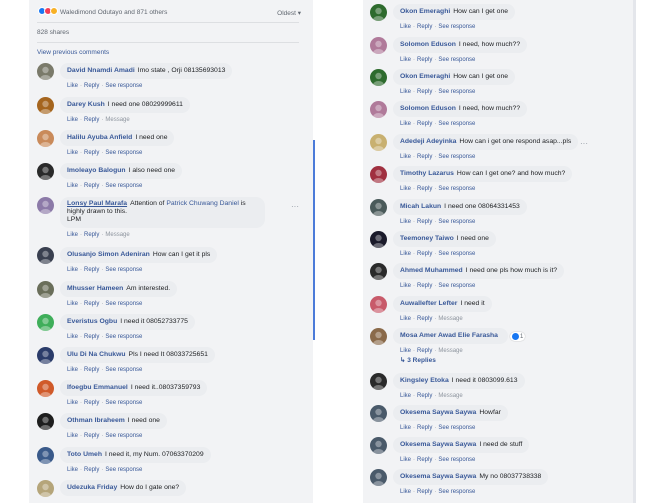 The image size is (664, 503). What do you see at coordinates (97, 387) in the screenshot?
I see `comment-author: Ifoegbu Emmanuel` at bounding box center [97, 387].